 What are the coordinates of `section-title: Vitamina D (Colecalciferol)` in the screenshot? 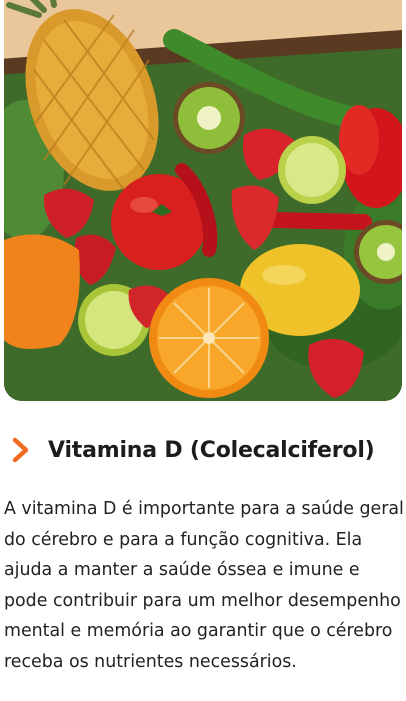 It's located at (211, 450).